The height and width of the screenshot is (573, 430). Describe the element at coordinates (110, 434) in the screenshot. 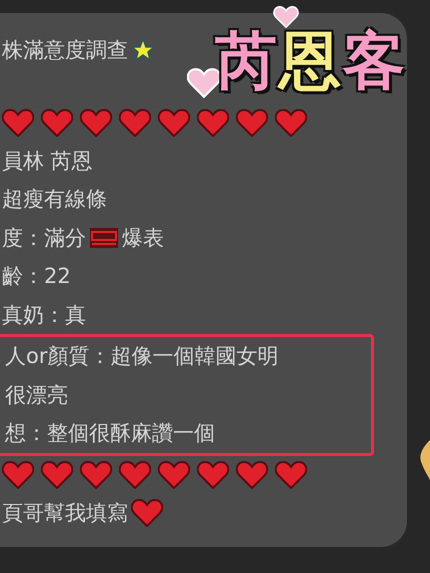

I see `message-line: 想：整個很酥麻讚一個` at that location.